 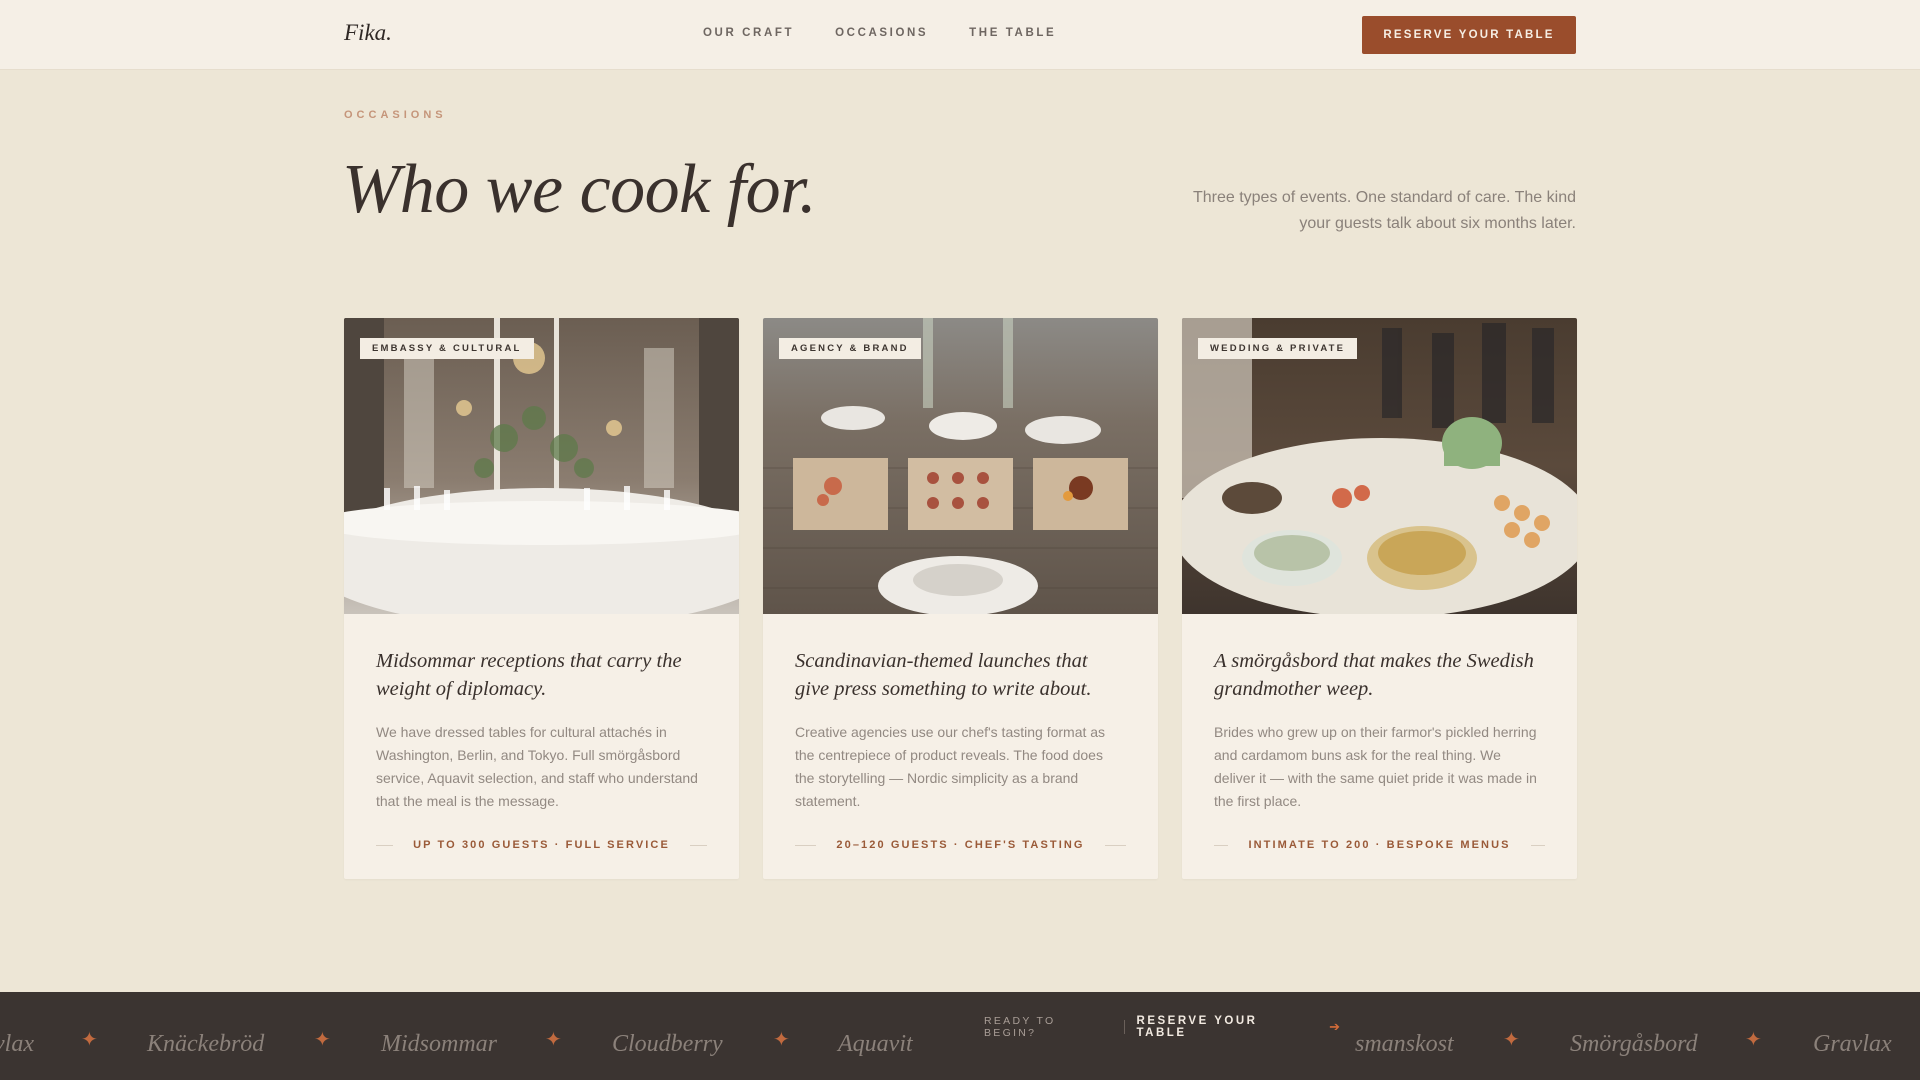 I want to click on marquee-word: Midsommar, so click(x=439, y=1044).